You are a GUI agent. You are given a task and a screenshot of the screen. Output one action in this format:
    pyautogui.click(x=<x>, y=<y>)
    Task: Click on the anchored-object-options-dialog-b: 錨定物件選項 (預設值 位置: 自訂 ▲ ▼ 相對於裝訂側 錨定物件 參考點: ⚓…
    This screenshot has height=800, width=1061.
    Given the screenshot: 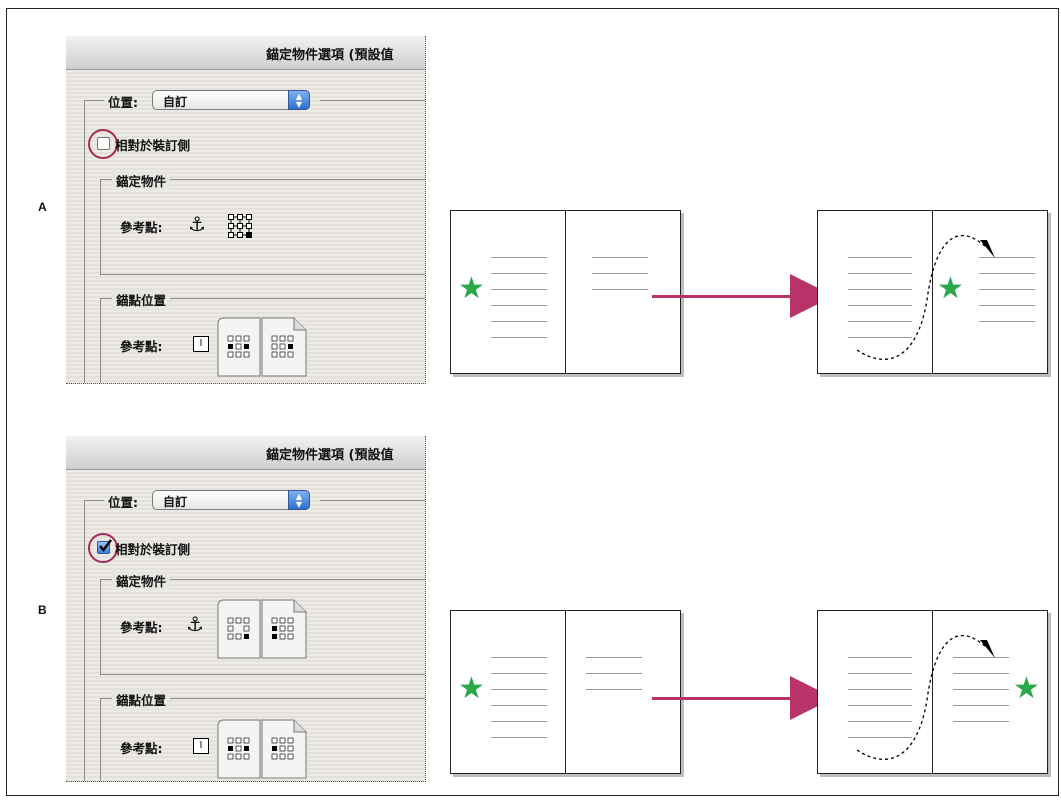 What is the action you would take?
    pyautogui.click(x=246, y=609)
    